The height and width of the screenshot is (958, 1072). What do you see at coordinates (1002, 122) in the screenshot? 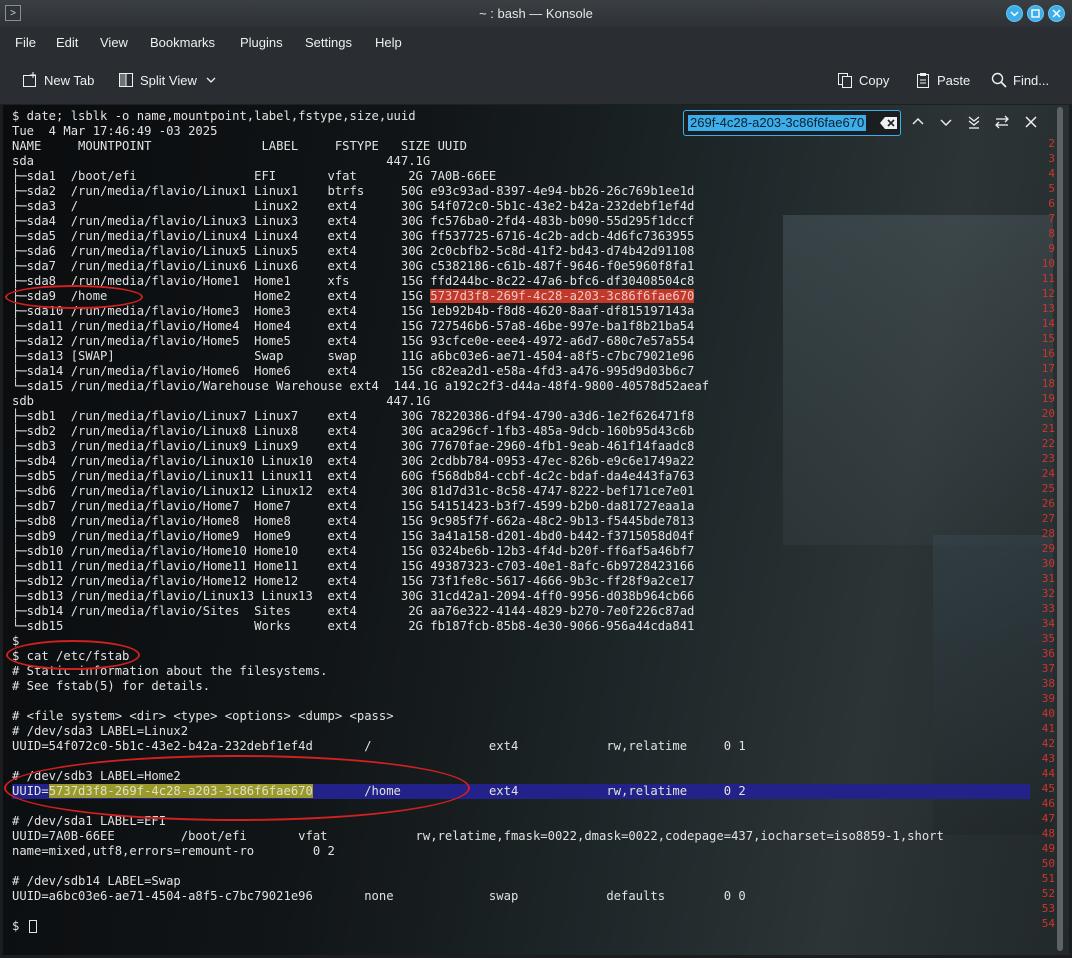
I see `search-options-icon` at bounding box center [1002, 122].